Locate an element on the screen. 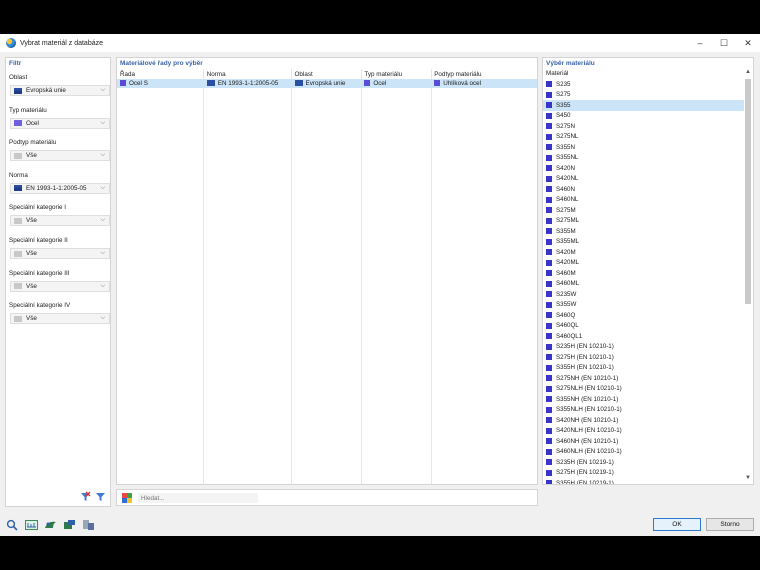 The width and height of the screenshot is (760, 570). minimize-button: – is located at coordinates (700, 43).